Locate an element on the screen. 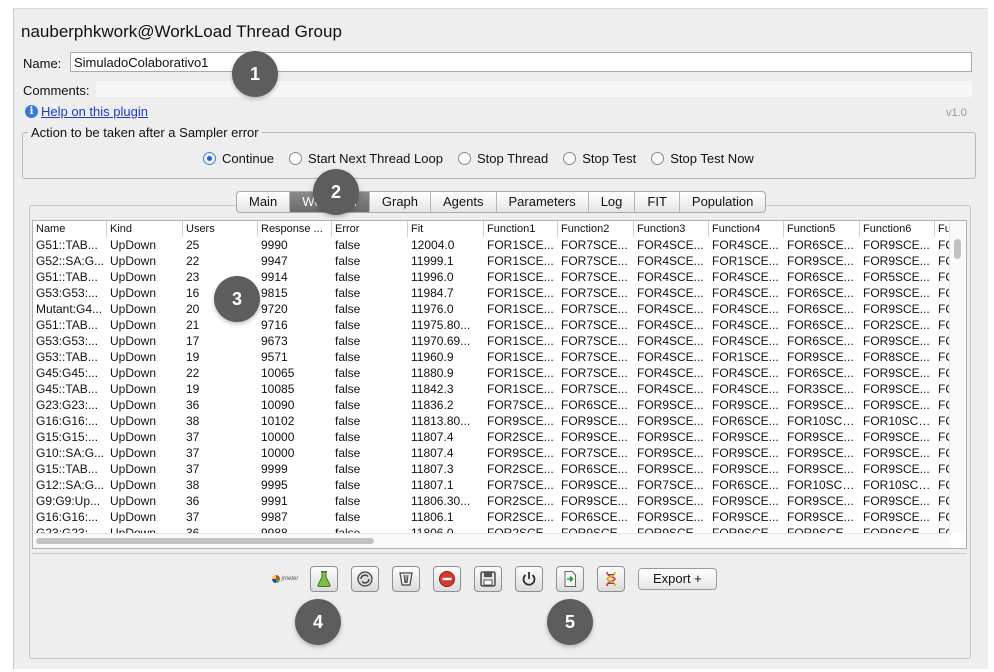 The width and height of the screenshot is (994, 672). export-button: Export + is located at coordinates (677, 579).